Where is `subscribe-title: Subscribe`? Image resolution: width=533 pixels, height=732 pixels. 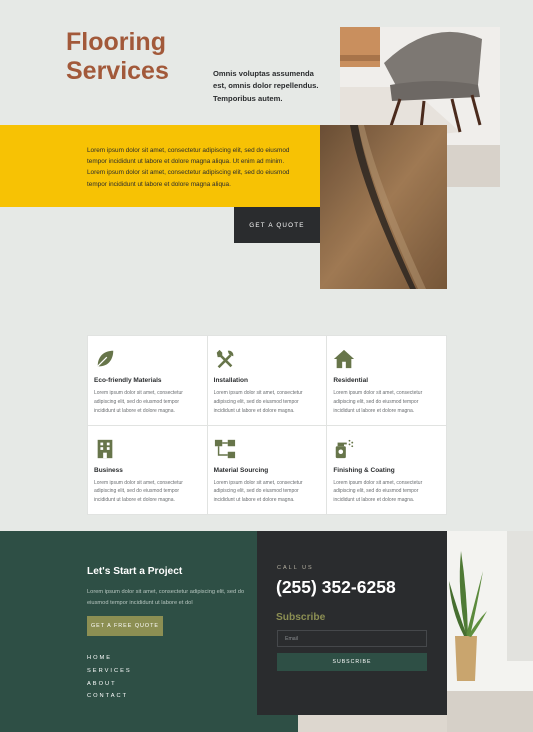 subscribe-title: Subscribe is located at coordinates (301, 617).